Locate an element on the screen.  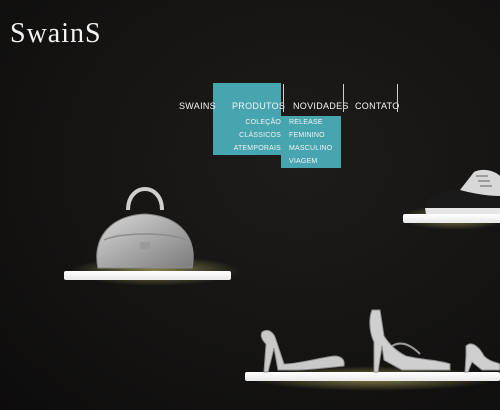
dropdown-item-viagem: VIAGEM is located at coordinates (315, 161).